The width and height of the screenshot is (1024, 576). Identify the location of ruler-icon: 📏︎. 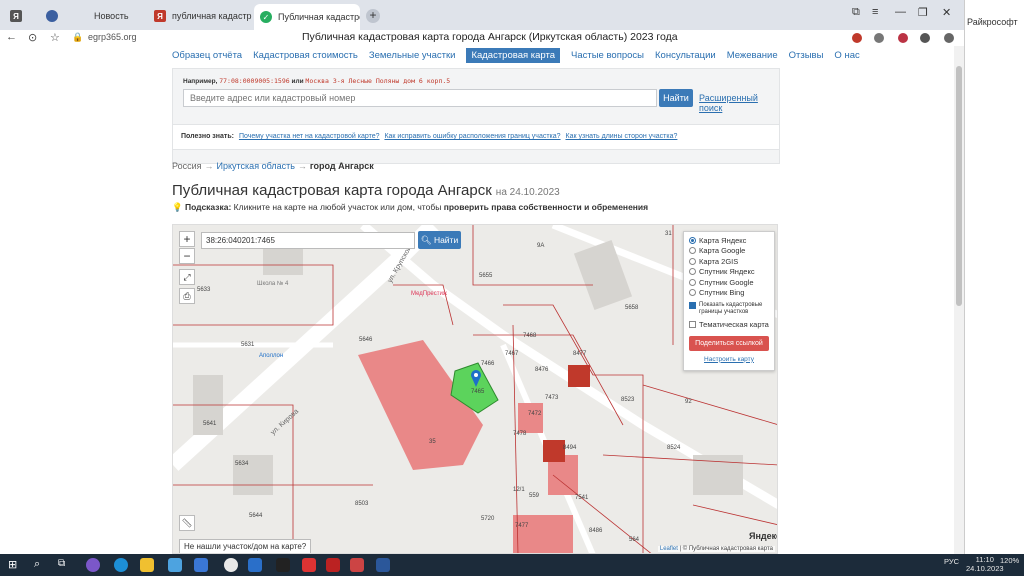
(187, 523).